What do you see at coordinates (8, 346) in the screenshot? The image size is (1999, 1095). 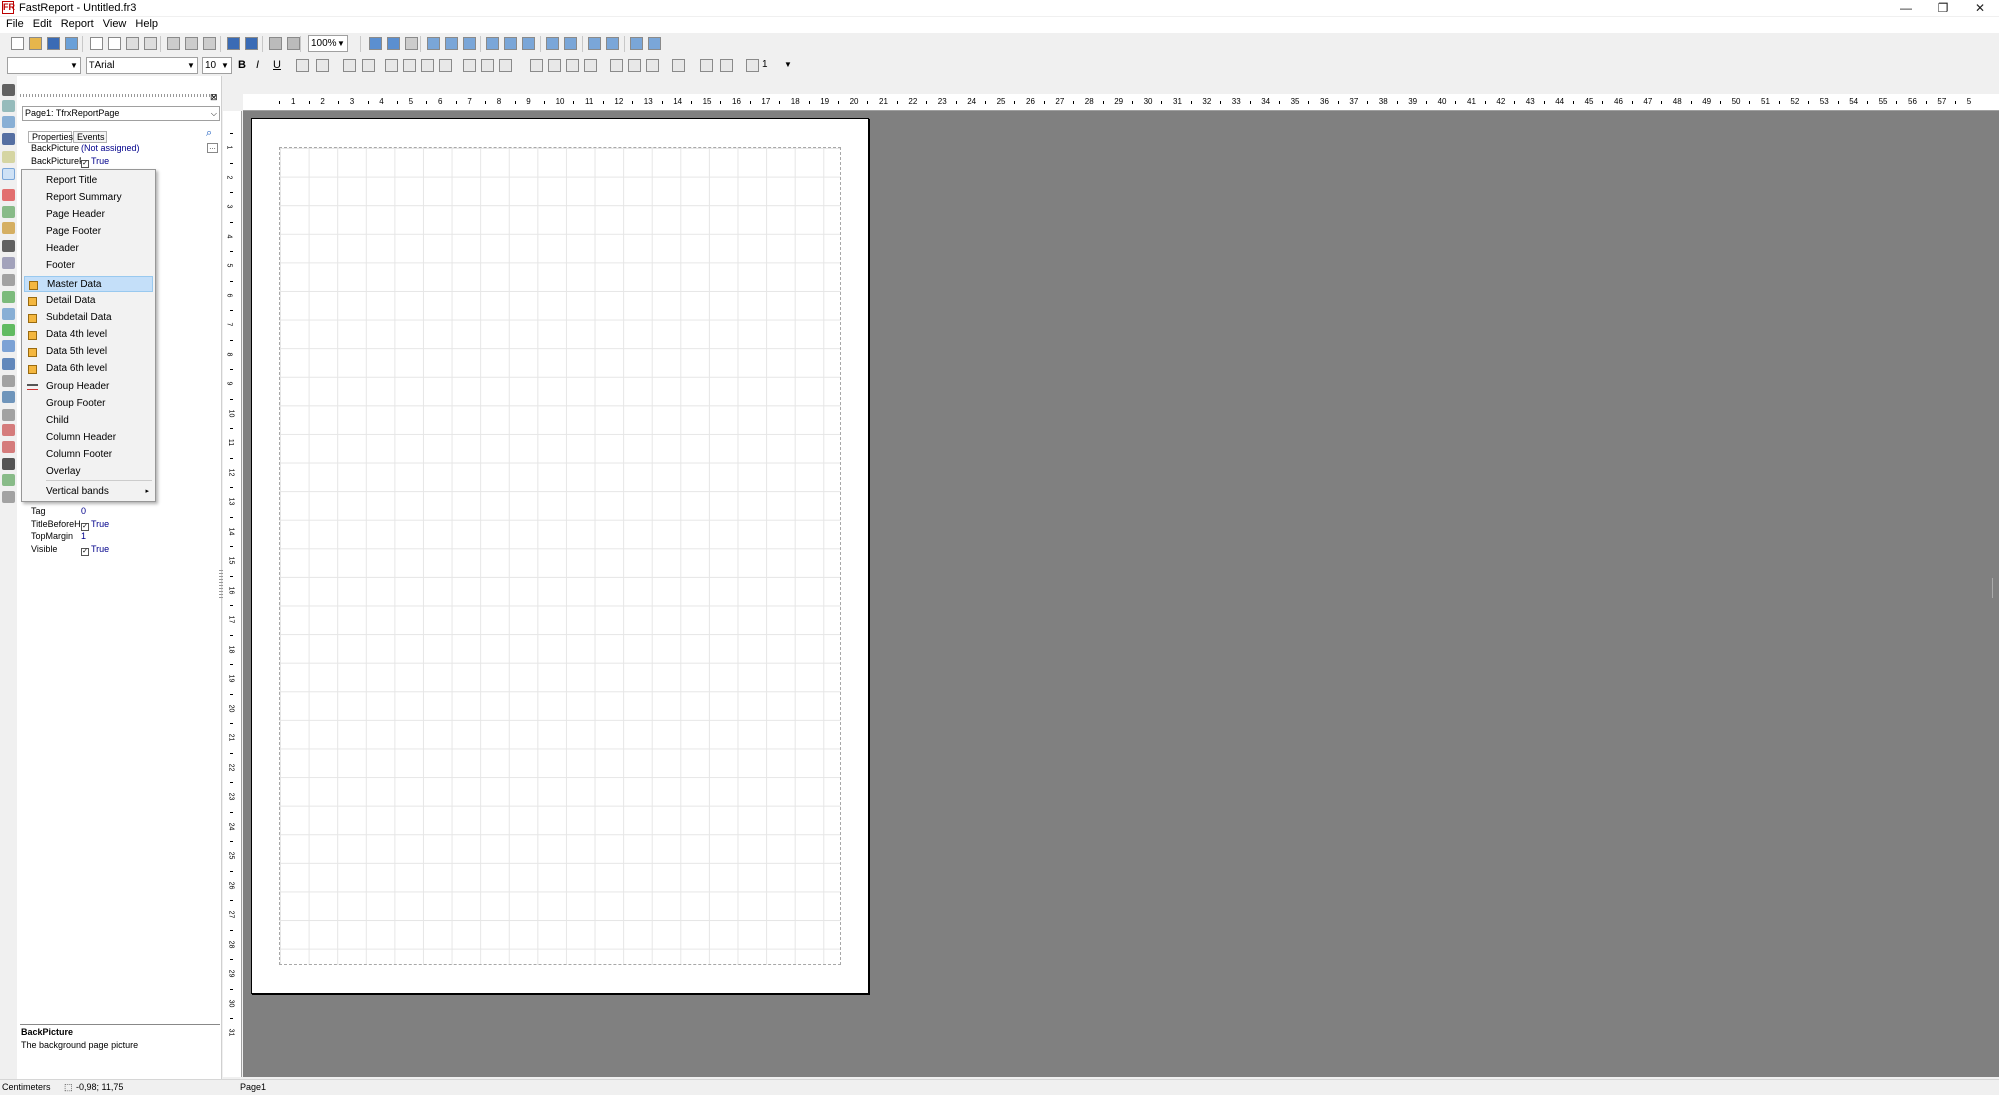 I see `line-icon` at bounding box center [8, 346].